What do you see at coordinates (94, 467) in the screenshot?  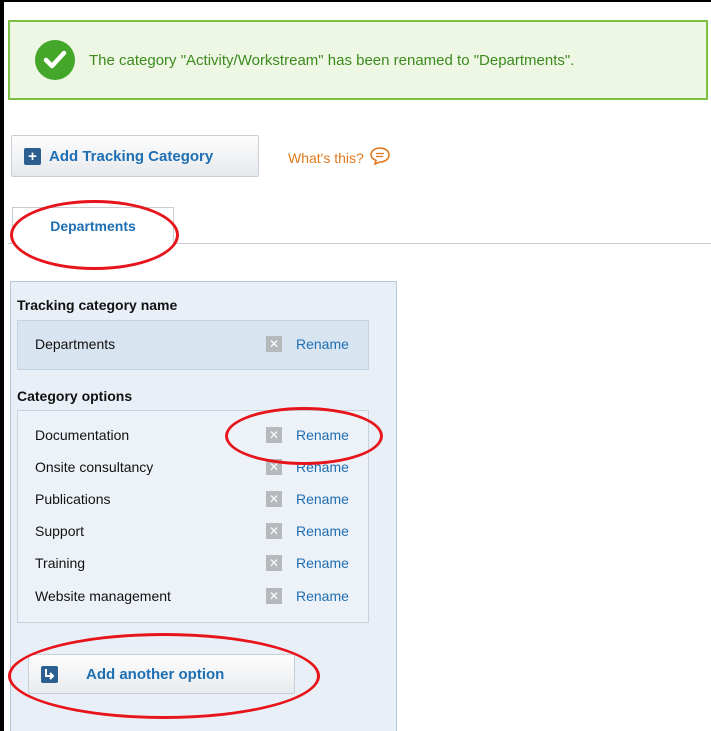 I see `option-label: Onsite consultancy` at bounding box center [94, 467].